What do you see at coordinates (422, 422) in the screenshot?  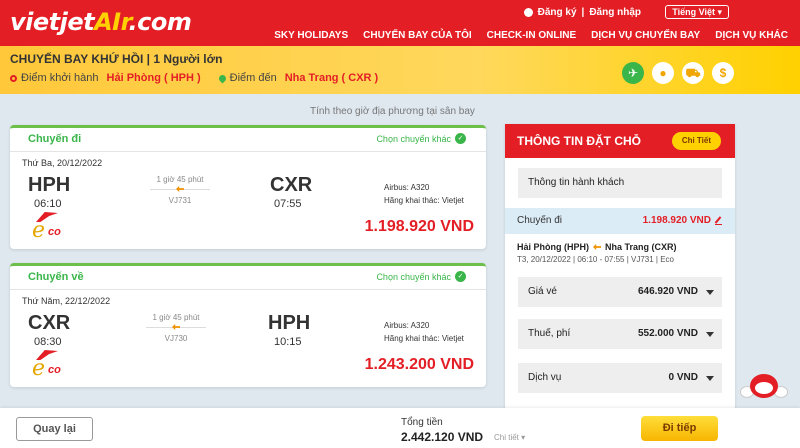 I see `total-label: Tổng tiền` at bounding box center [422, 422].